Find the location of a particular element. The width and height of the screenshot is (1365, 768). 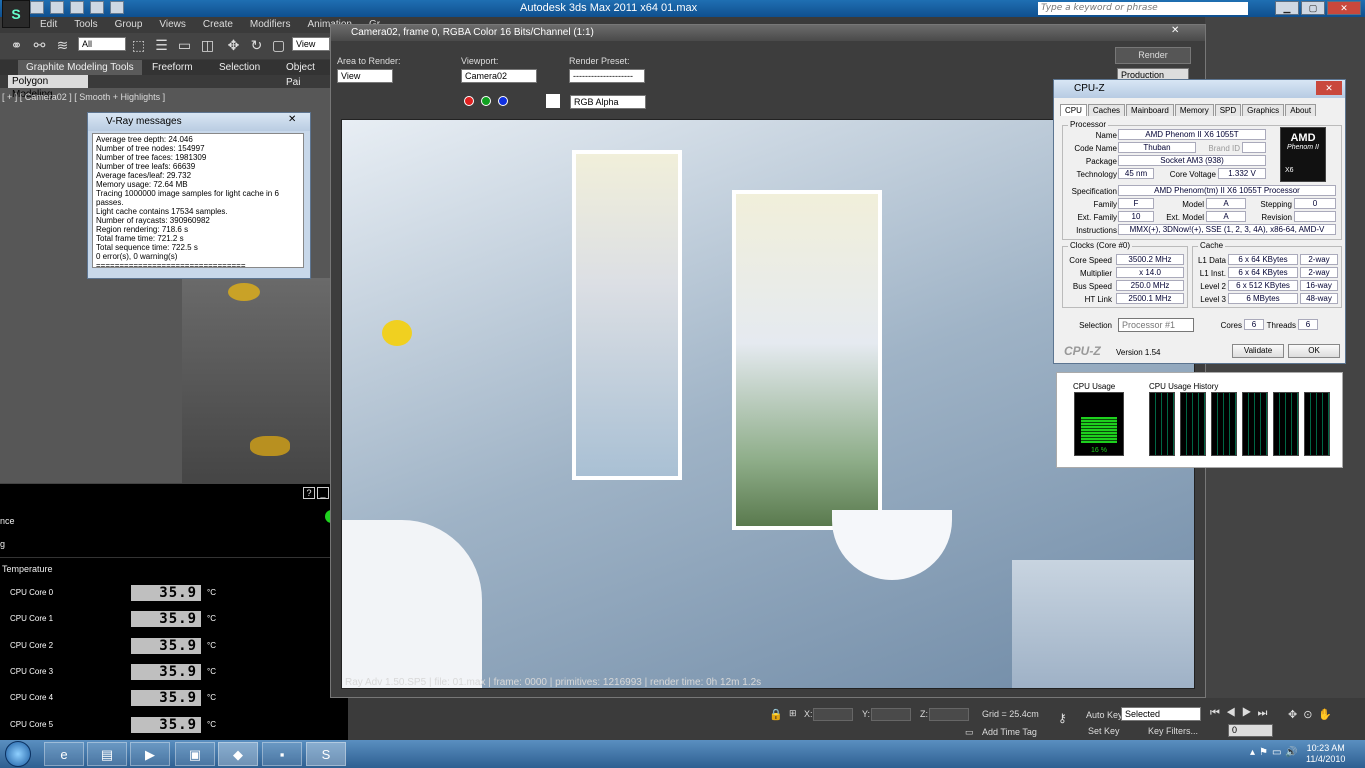

rotate-icon: ↻ is located at coordinates (256, 45).